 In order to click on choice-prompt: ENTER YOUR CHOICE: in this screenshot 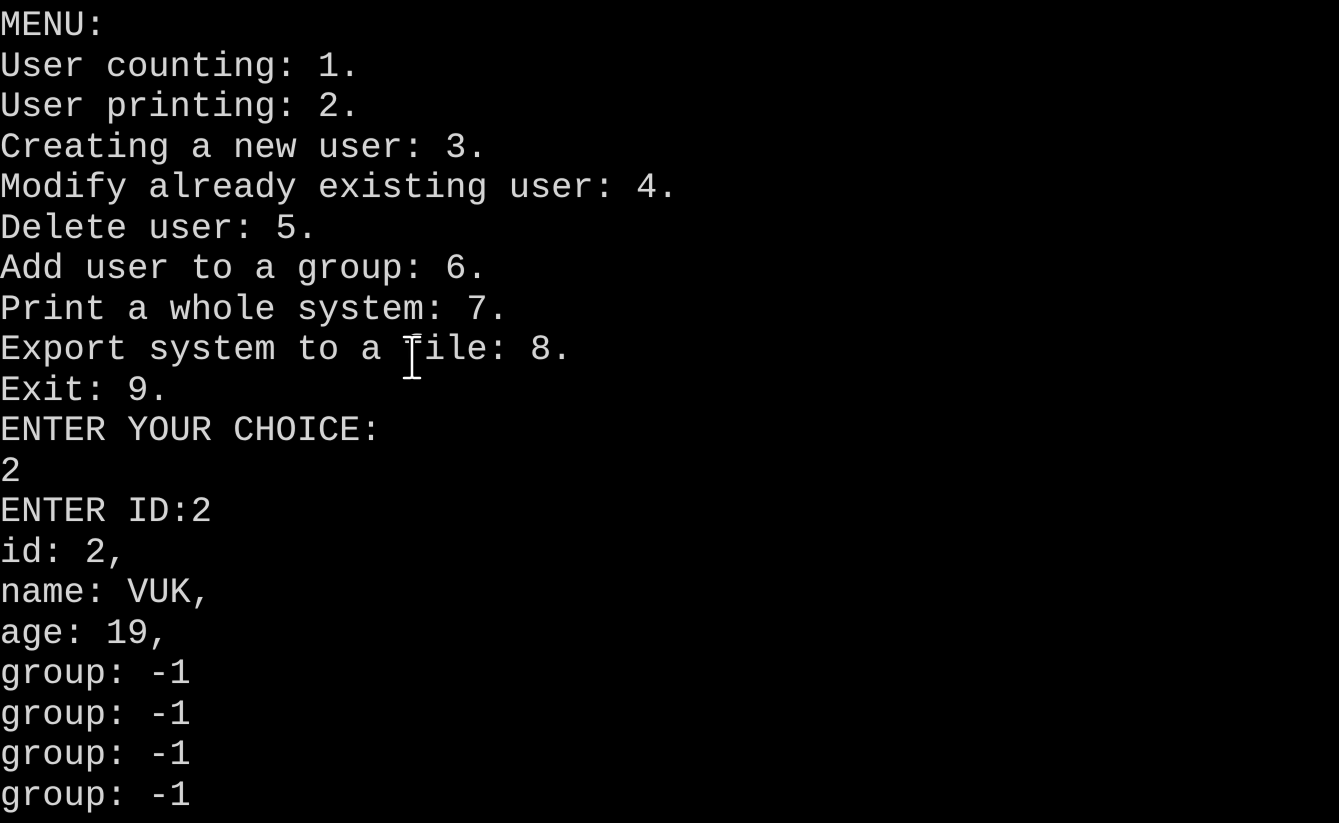, I will do `click(191, 431)`.